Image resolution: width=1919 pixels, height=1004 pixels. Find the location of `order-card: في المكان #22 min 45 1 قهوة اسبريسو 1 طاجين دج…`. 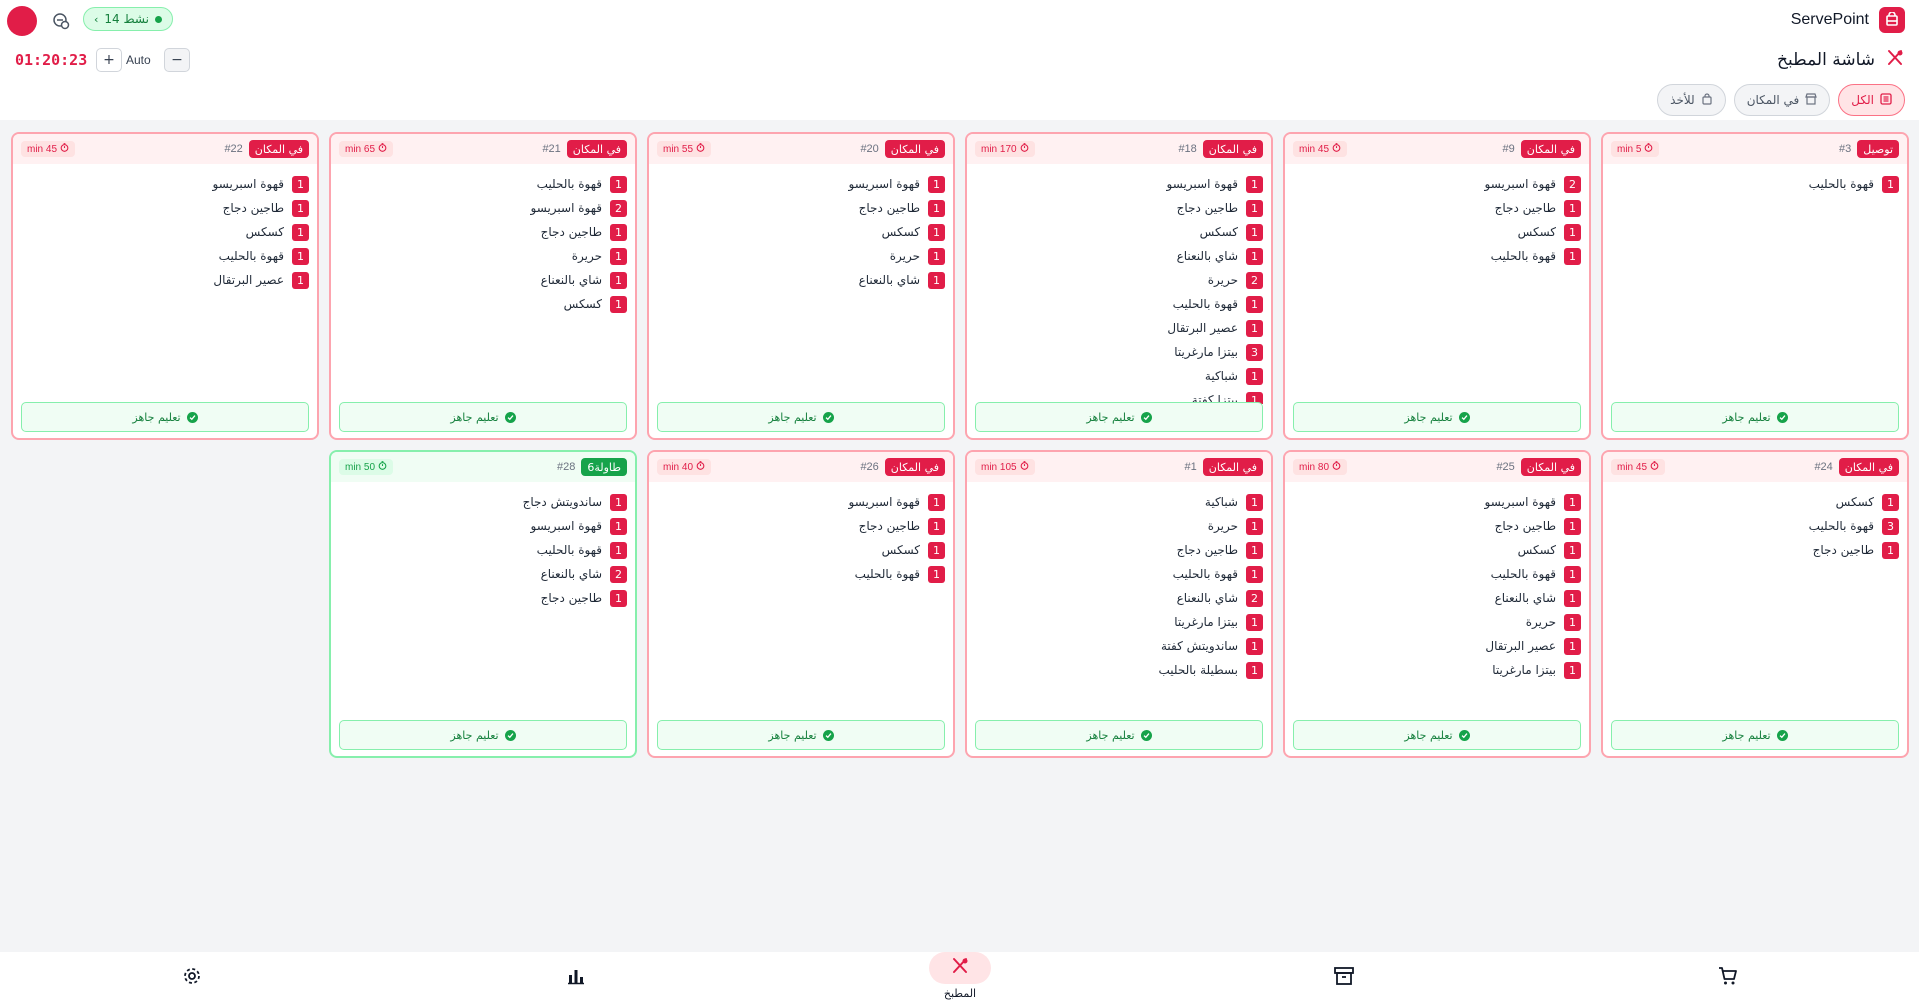

order-card: في المكان #22 min 45 1 قهوة اسبريسو 1 طاجين دج… is located at coordinates (165, 286).